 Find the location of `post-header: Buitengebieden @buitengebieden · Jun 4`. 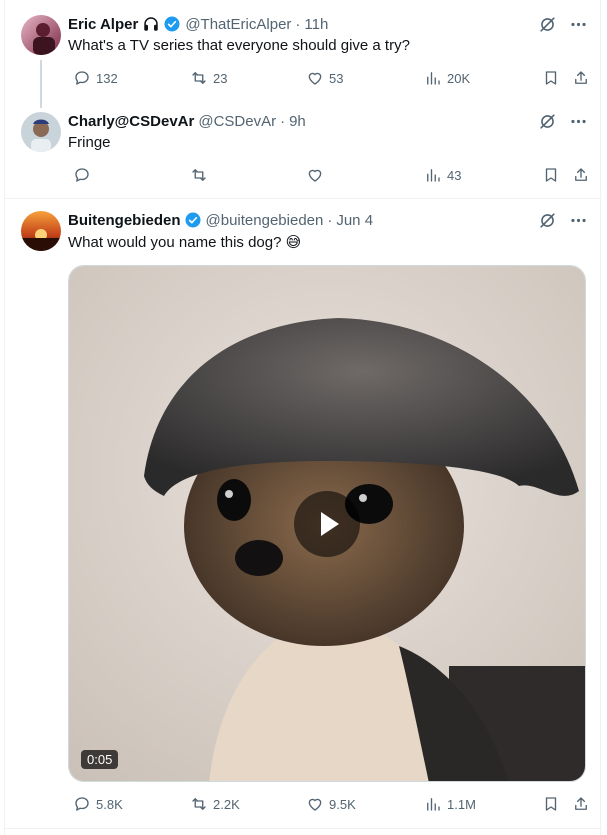

post-header: Buitengebieden @buitengebieden · Jun 4 is located at coordinates (220, 220).